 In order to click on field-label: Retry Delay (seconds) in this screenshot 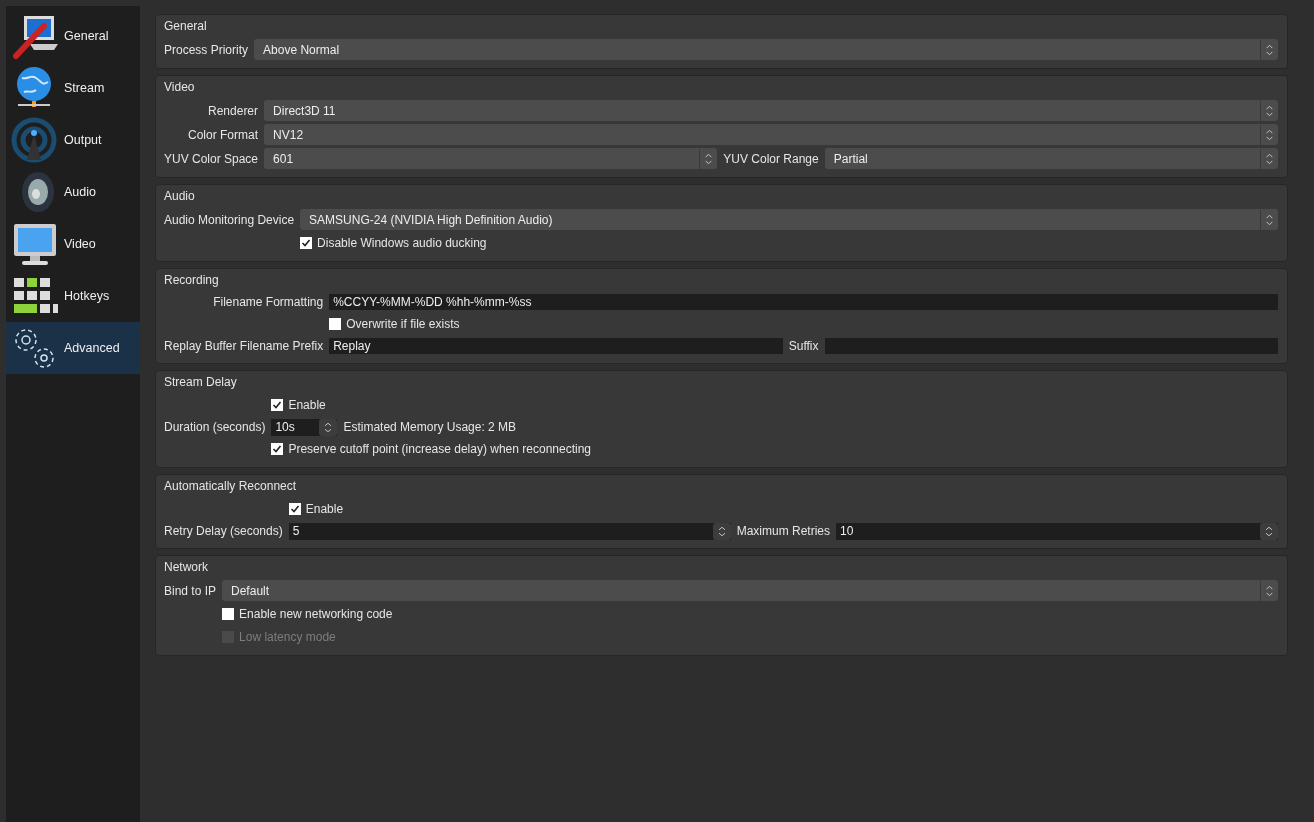, I will do `click(223, 531)`.